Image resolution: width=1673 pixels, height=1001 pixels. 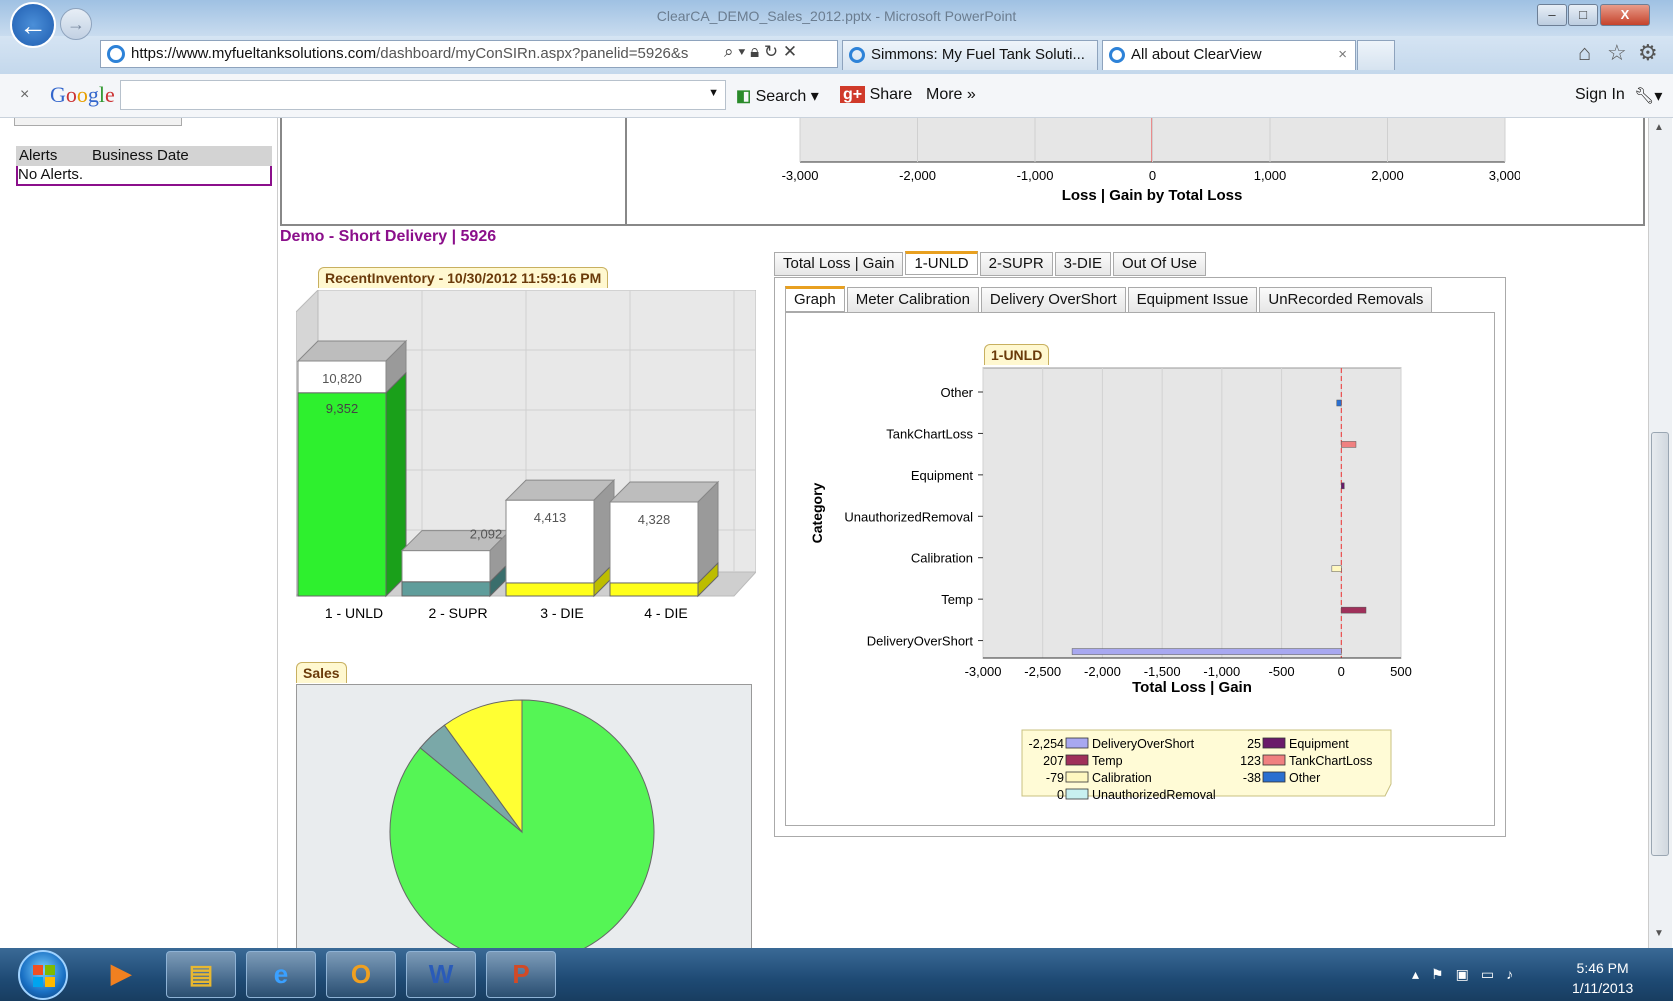 I want to click on sign-in-button: Sign In, so click(x=1600, y=95).